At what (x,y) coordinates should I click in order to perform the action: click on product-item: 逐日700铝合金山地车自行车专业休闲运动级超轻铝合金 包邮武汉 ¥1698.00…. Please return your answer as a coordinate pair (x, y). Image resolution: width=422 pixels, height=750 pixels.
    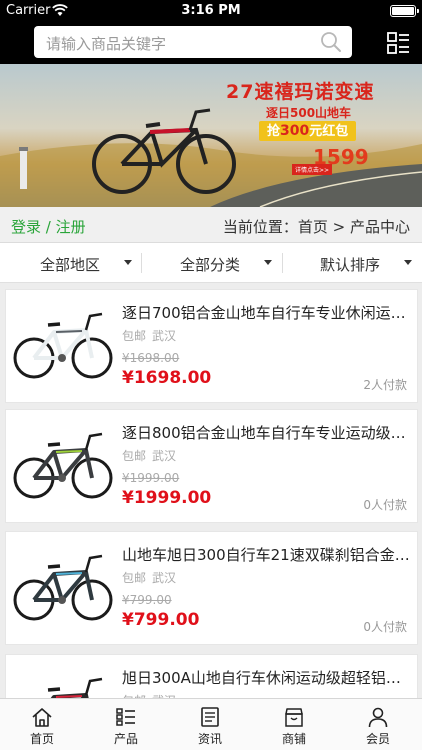
    Looking at the image, I should click on (211, 346).